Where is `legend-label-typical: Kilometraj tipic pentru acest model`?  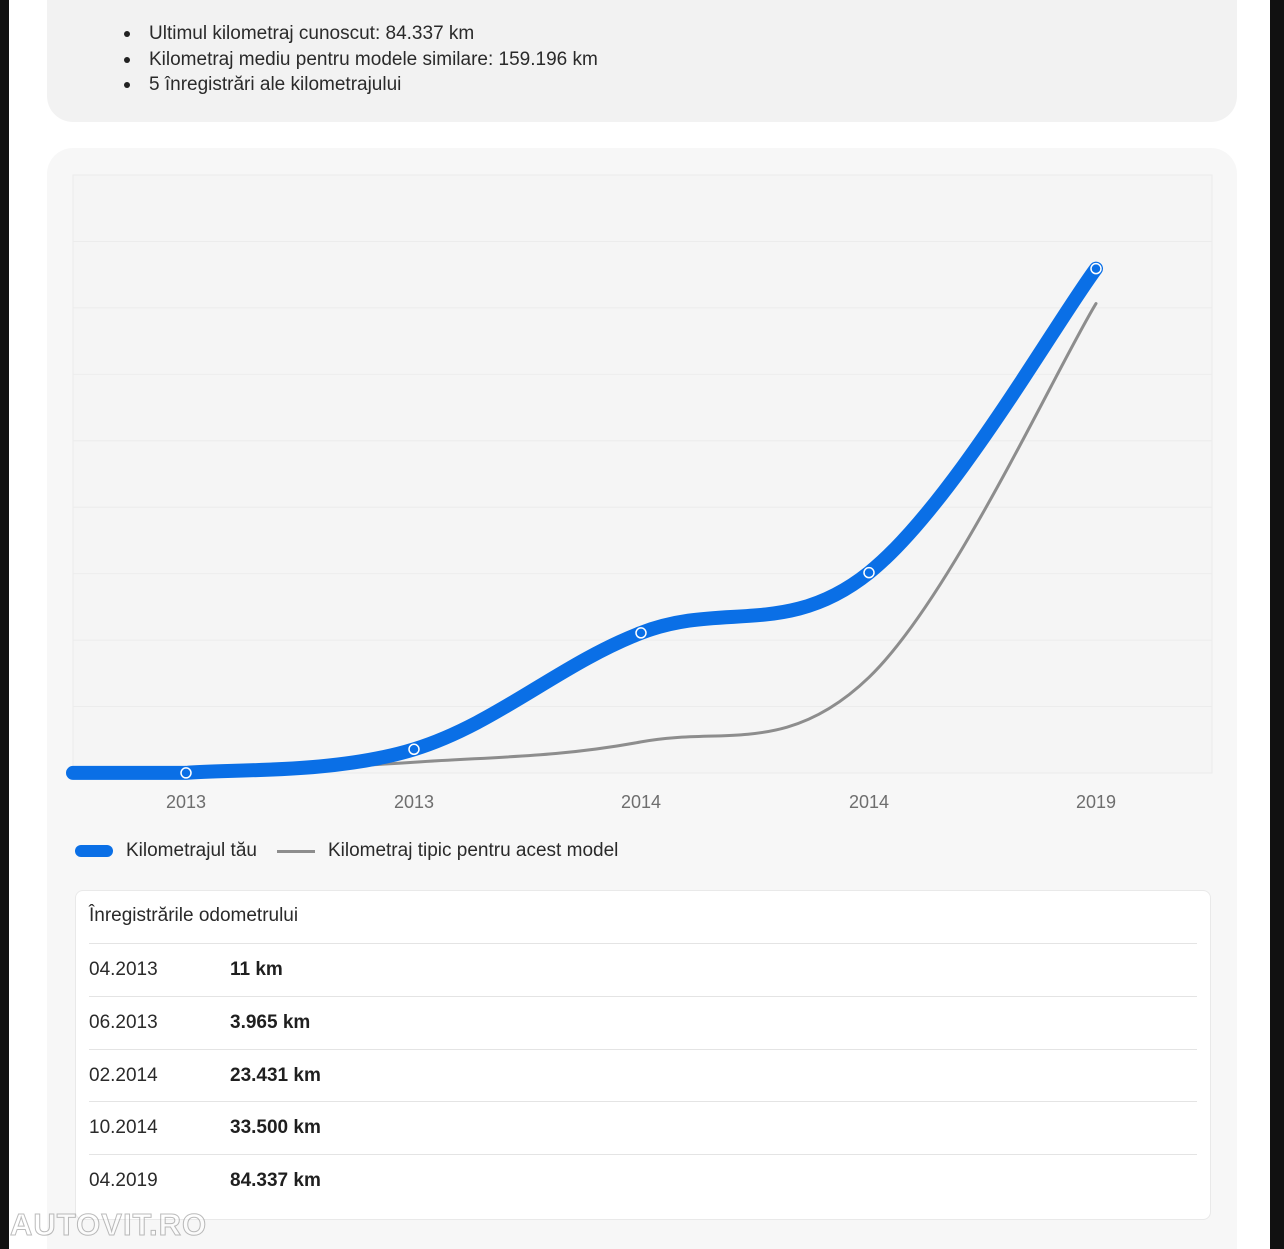
legend-label-typical: Kilometraj tipic pentru acest model is located at coordinates (473, 850).